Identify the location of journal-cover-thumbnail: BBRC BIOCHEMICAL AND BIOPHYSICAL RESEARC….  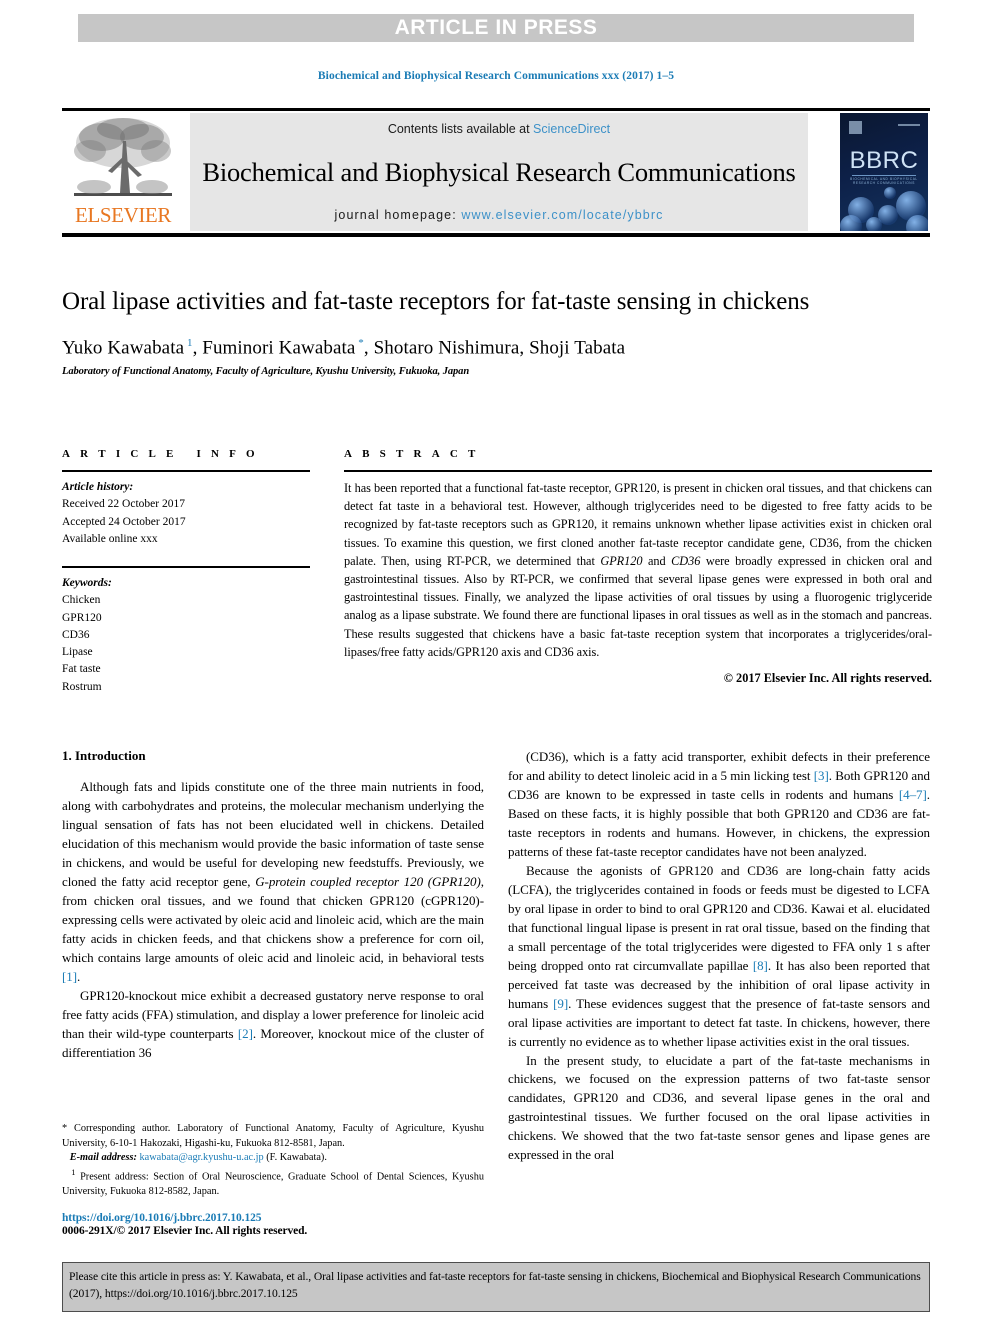
(884, 172).